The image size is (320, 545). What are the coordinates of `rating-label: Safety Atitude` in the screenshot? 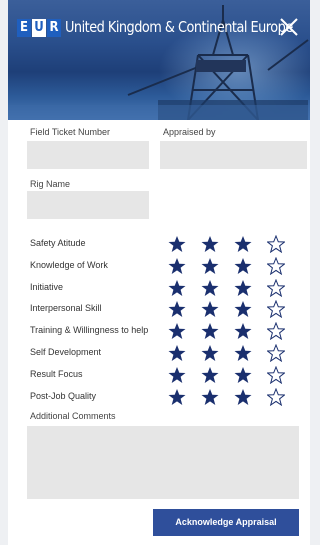 It's located at (58, 243).